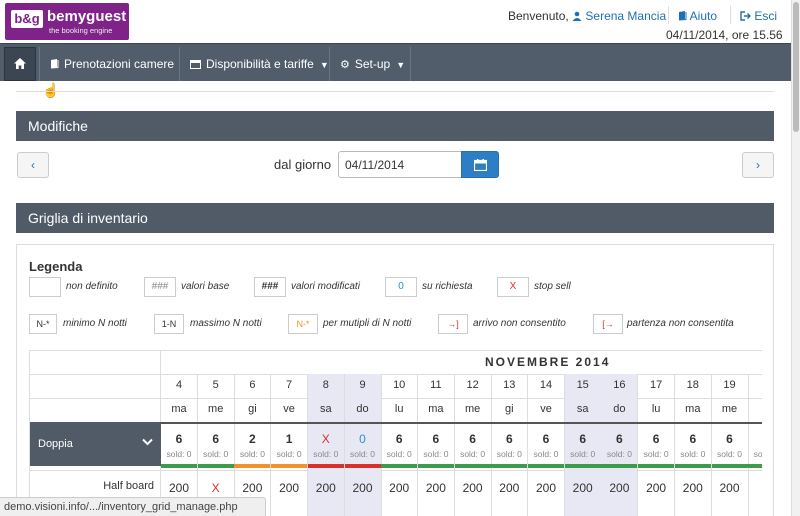 The image size is (800, 516). I want to click on legend-label: valori modificati, so click(325, 286).